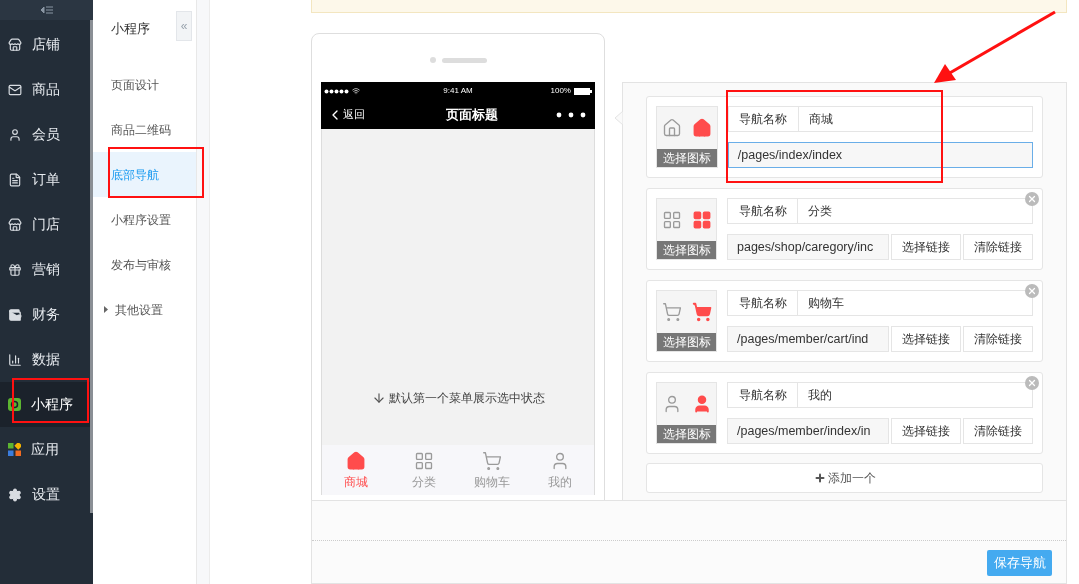 The height and width of the screenshot is (584, 1079). Describe the element at coordinates (14, 449) in the screenshot. I see `apps-icon` at that location.